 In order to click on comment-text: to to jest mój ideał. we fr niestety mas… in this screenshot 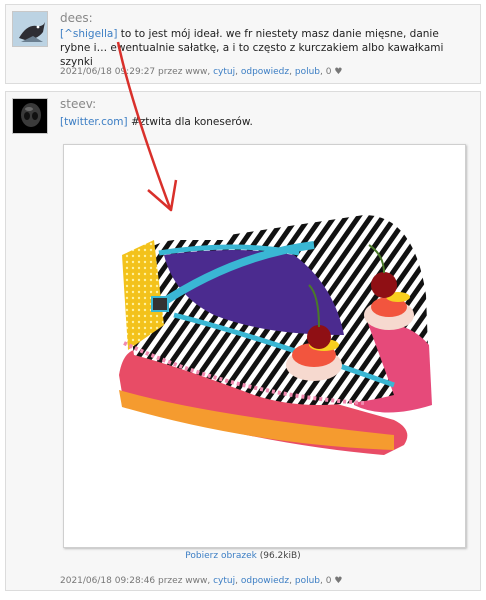, I will do `click(252, 48)`.